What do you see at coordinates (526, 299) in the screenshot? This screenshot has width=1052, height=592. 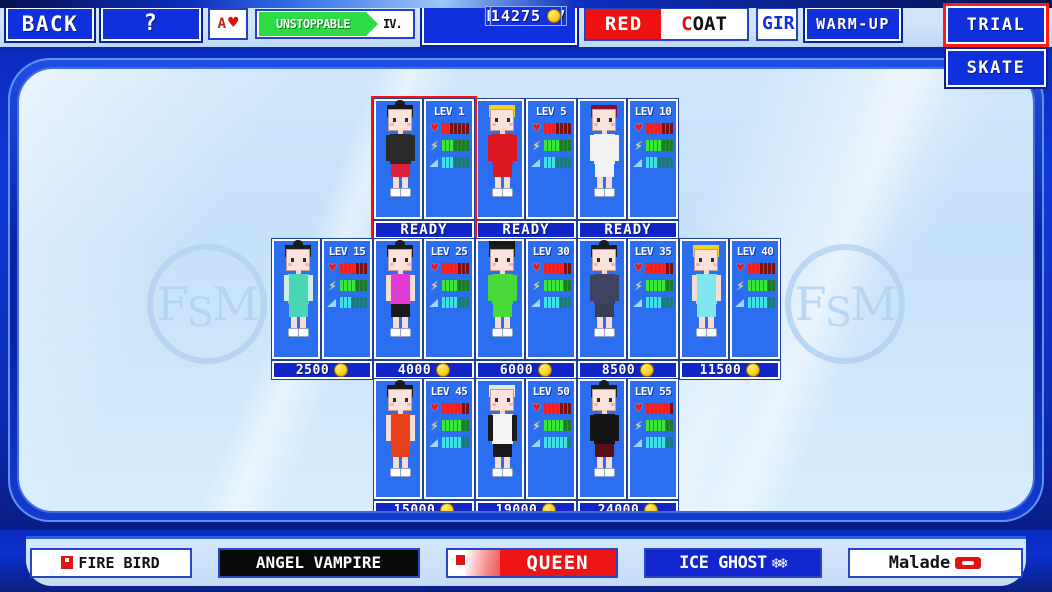 I see `card-body: LEV 30 ♥ ⚡` at bounding box center [526, 299].